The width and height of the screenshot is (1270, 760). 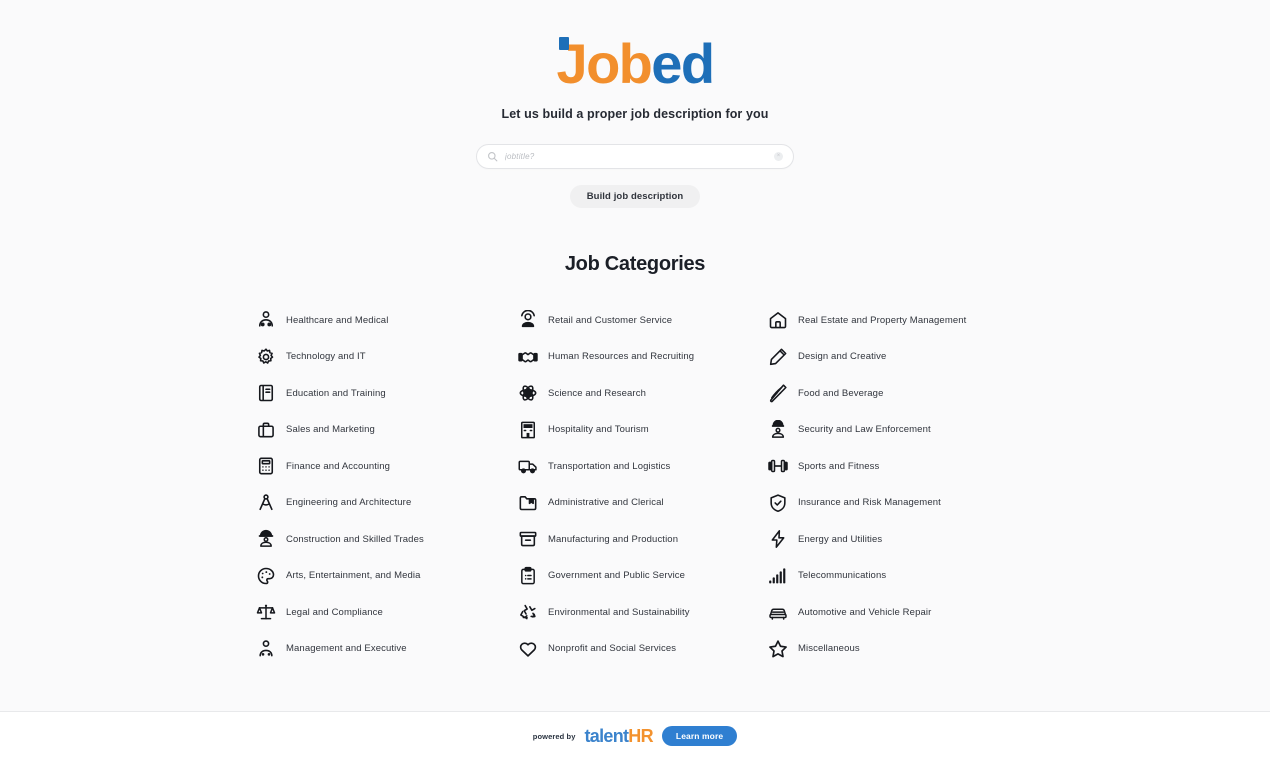 What do you see at coordinates (610, 320) in the screenshot?
I see `category-label: Retail and Customer Service` at bounding box center [610, 320].